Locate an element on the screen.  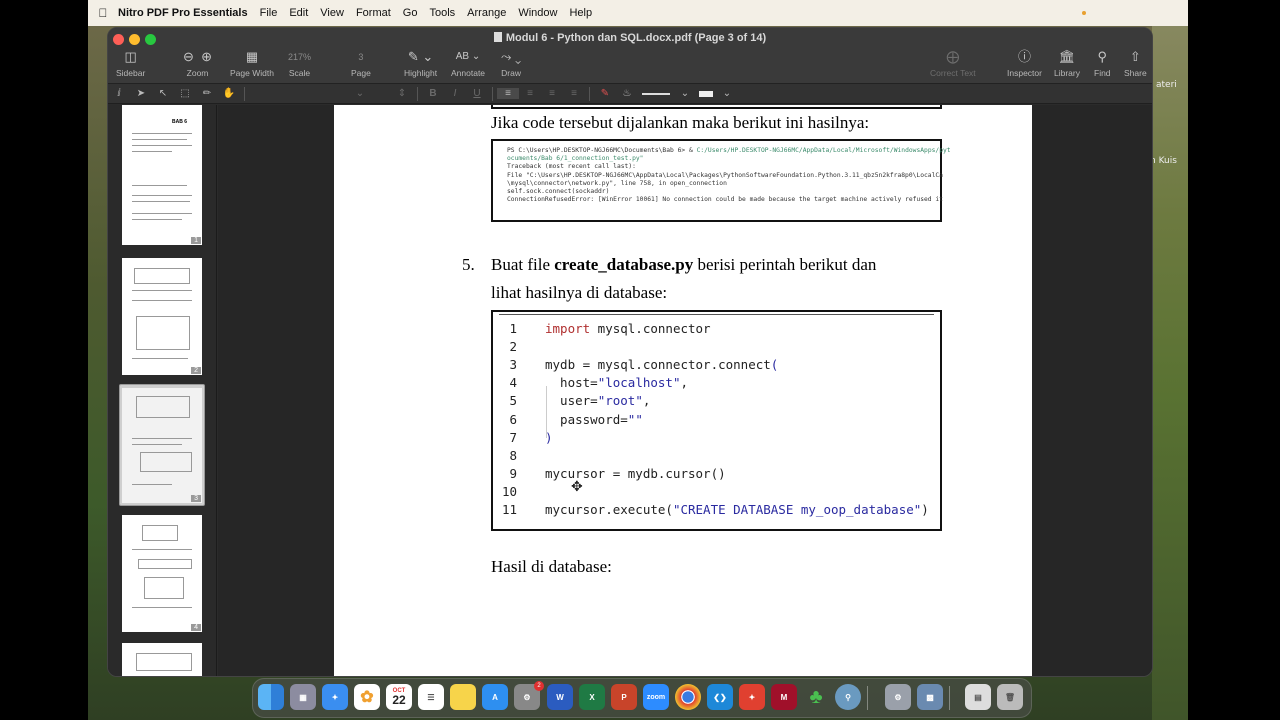
underline-button: U is located at coordinates (477, 93).